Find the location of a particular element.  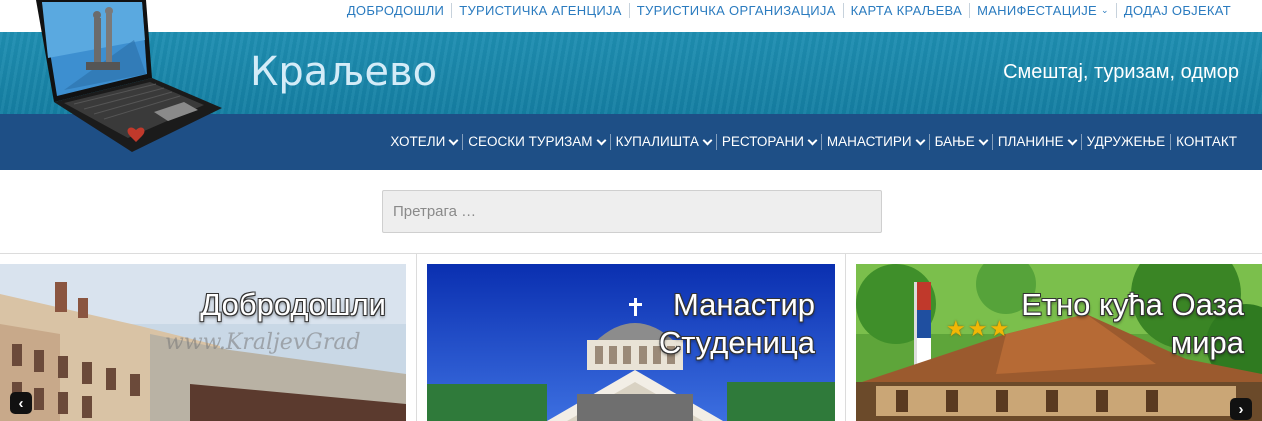

main-nav-item-contact: КОНТАКТ is located at coordinates (1206, 142).